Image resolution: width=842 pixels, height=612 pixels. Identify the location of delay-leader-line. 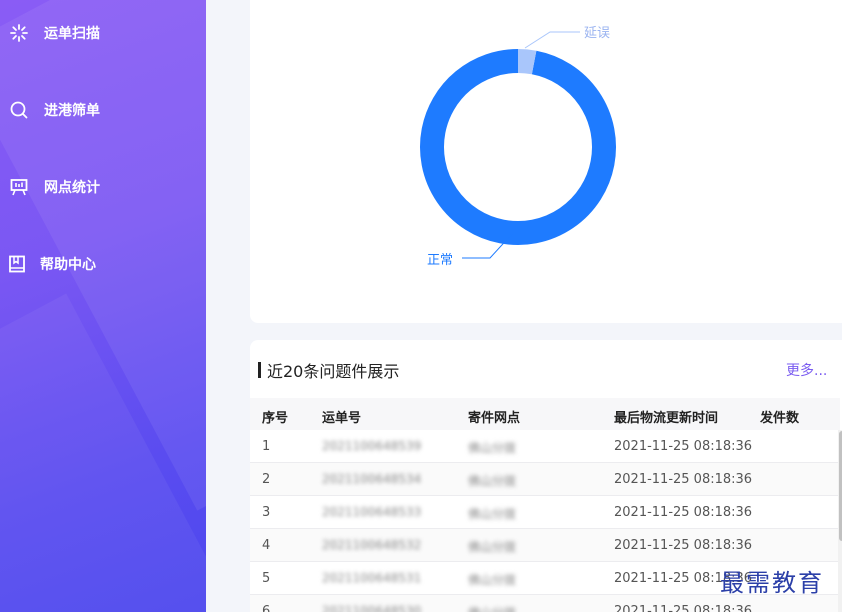
(552, 40).